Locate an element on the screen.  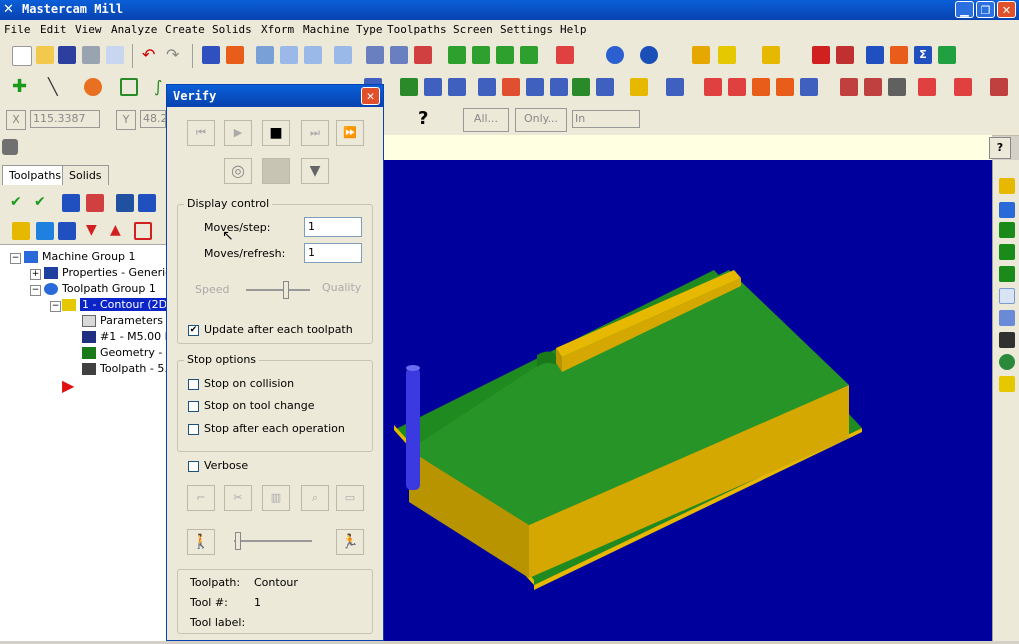
solid-5-icon is located at coordinates (963, 87).